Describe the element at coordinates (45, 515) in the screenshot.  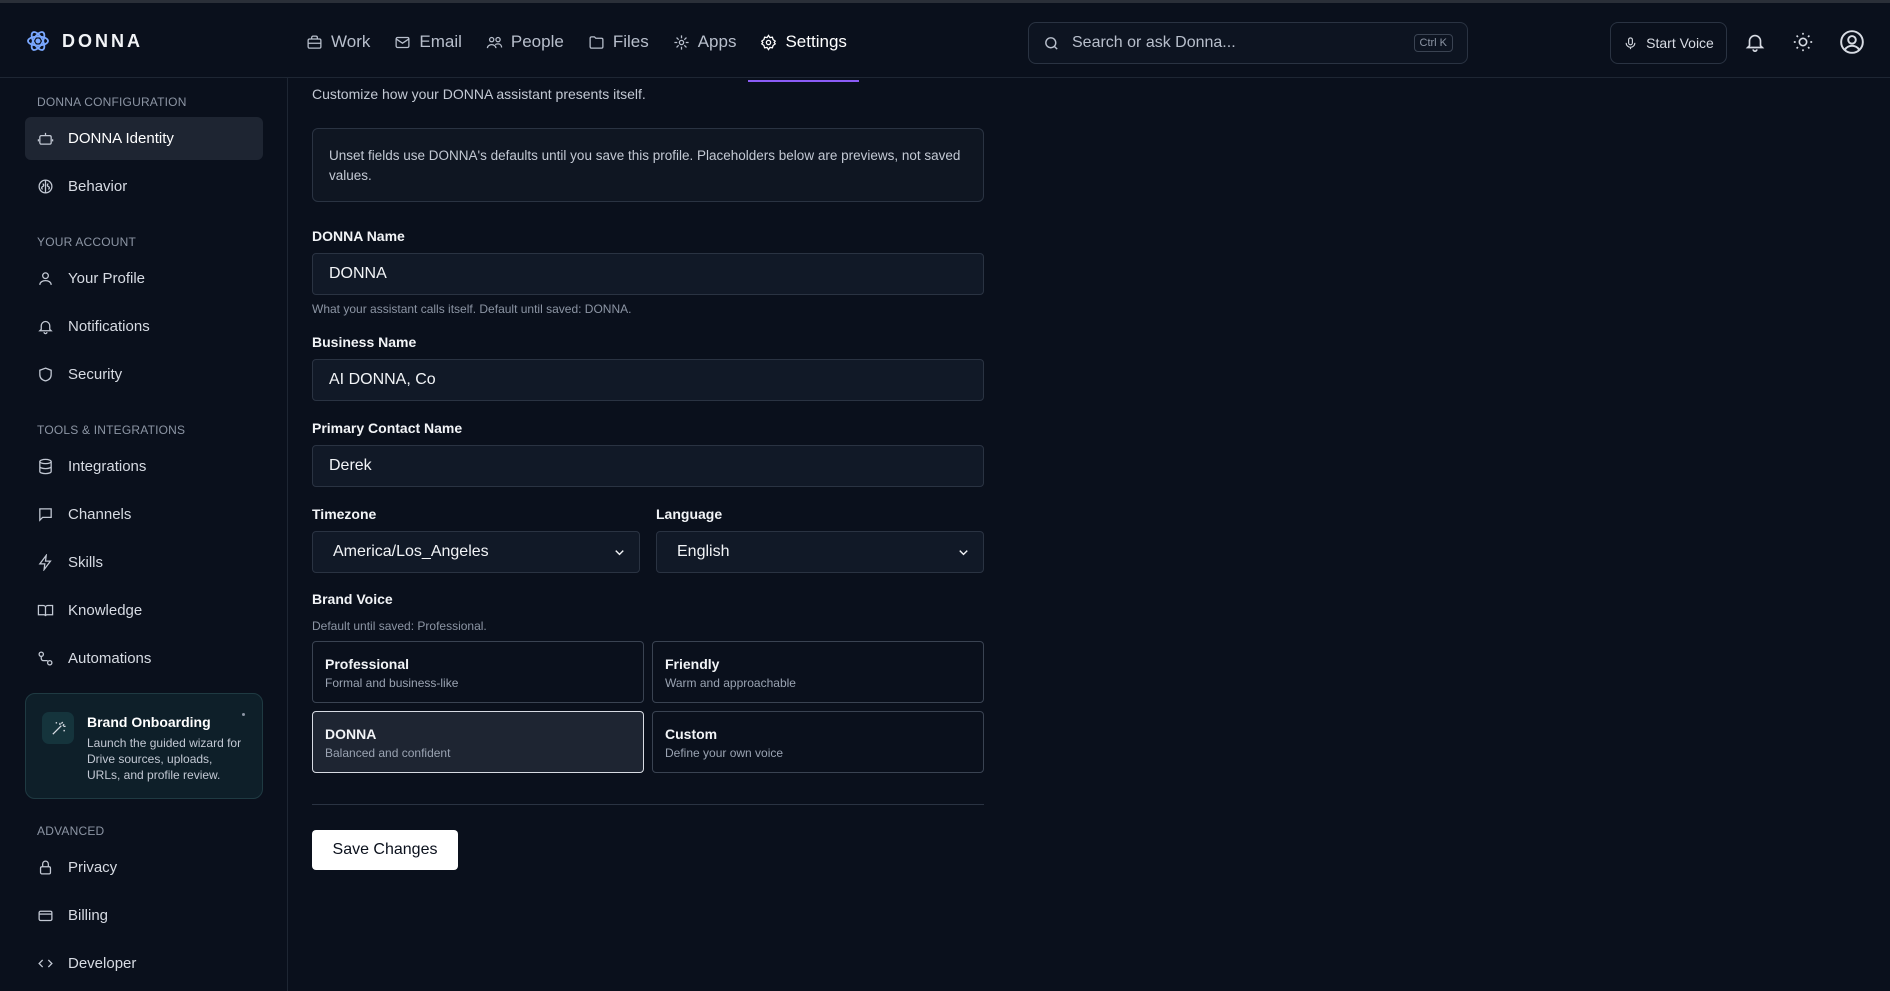
I see `message-square-icon` at that location.